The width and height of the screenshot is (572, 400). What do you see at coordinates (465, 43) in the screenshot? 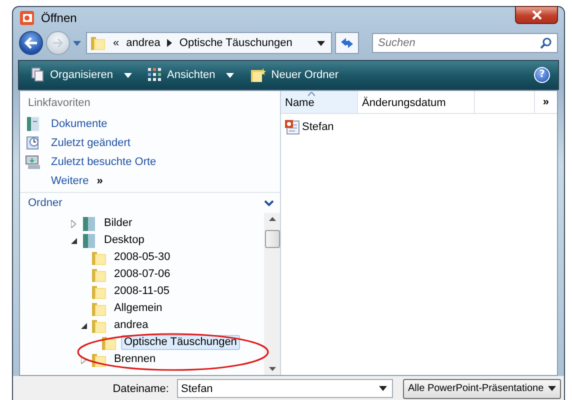
I see `search-field: Suchen` at bounding box center [465, 43].